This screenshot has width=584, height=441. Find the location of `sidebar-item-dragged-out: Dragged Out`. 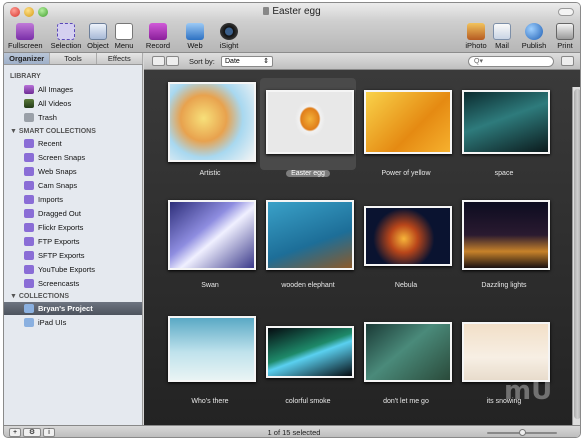

sidebar-item-dragged-out: Dragged Out is located at coordinates (73, 213).